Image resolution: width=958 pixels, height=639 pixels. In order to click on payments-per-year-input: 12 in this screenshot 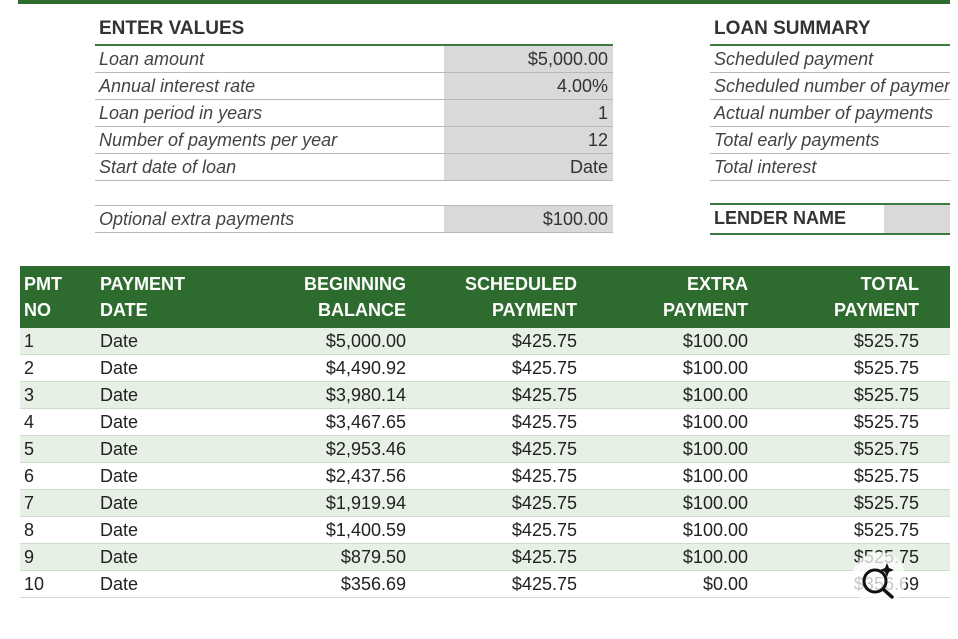, I will do `click(528, 140)`.